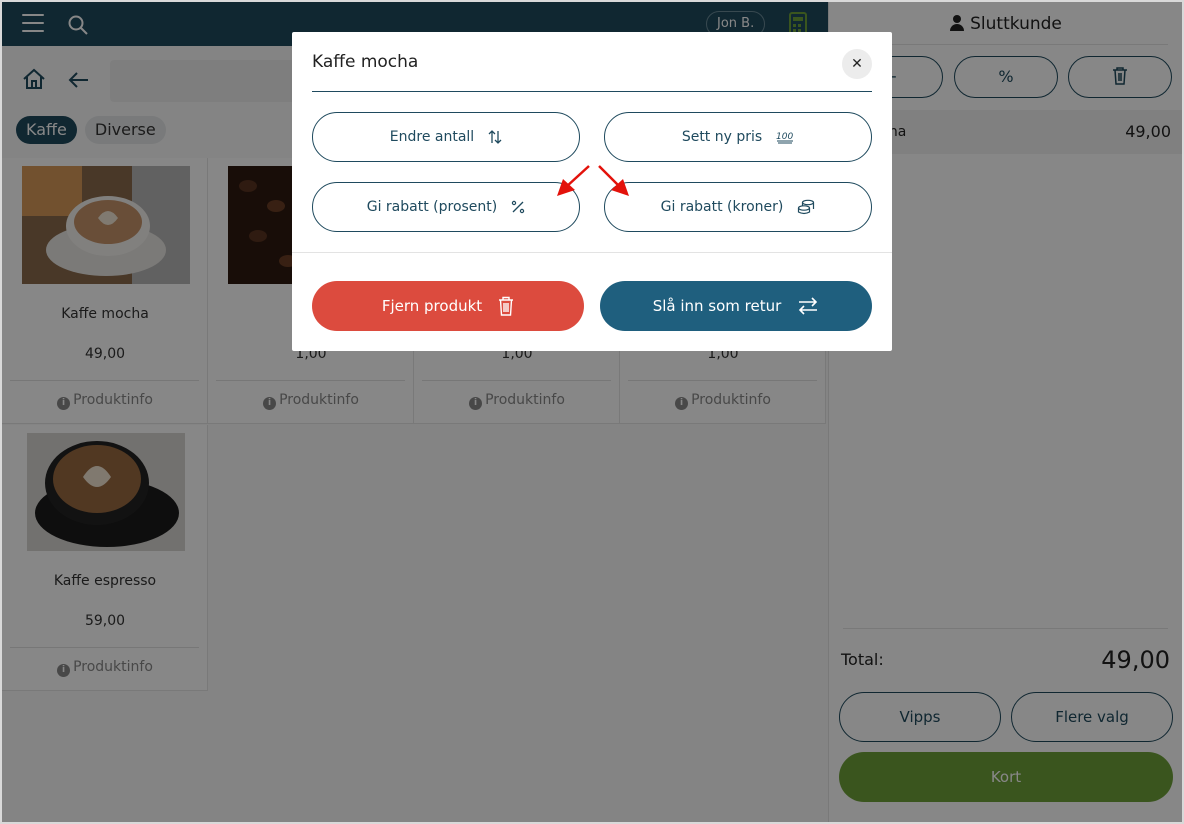 The height and width of the screenshot is (824, 1184). I want to click on annotation-arrow-right, so click(609, 176).